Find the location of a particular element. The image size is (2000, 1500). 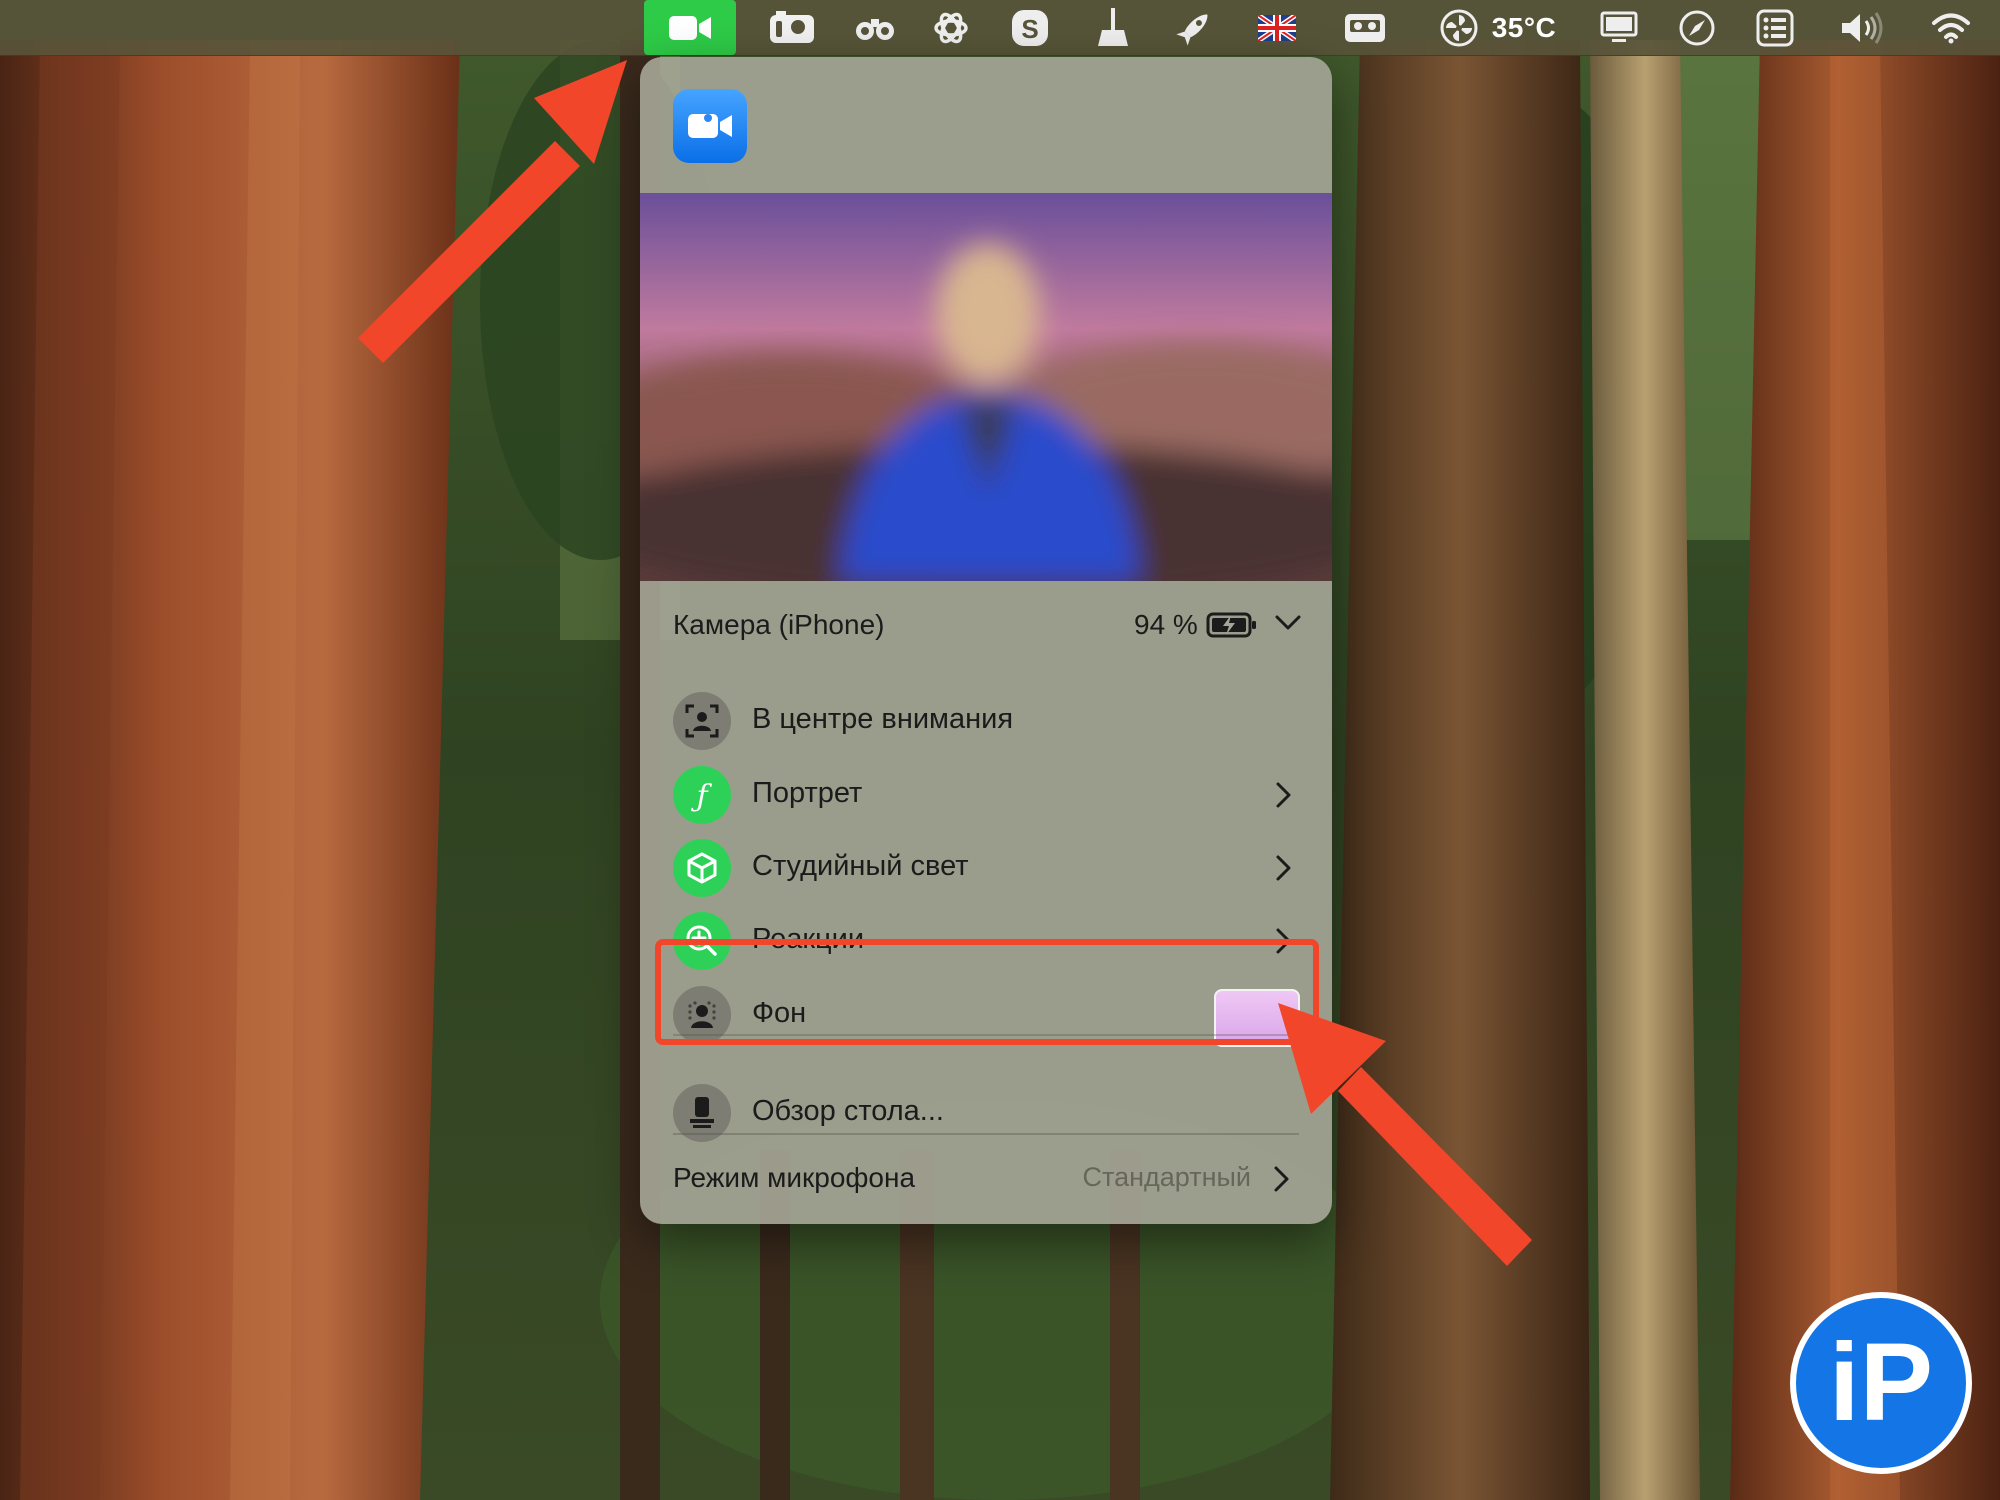

volume-icon is located at coordinates (1863, 27).